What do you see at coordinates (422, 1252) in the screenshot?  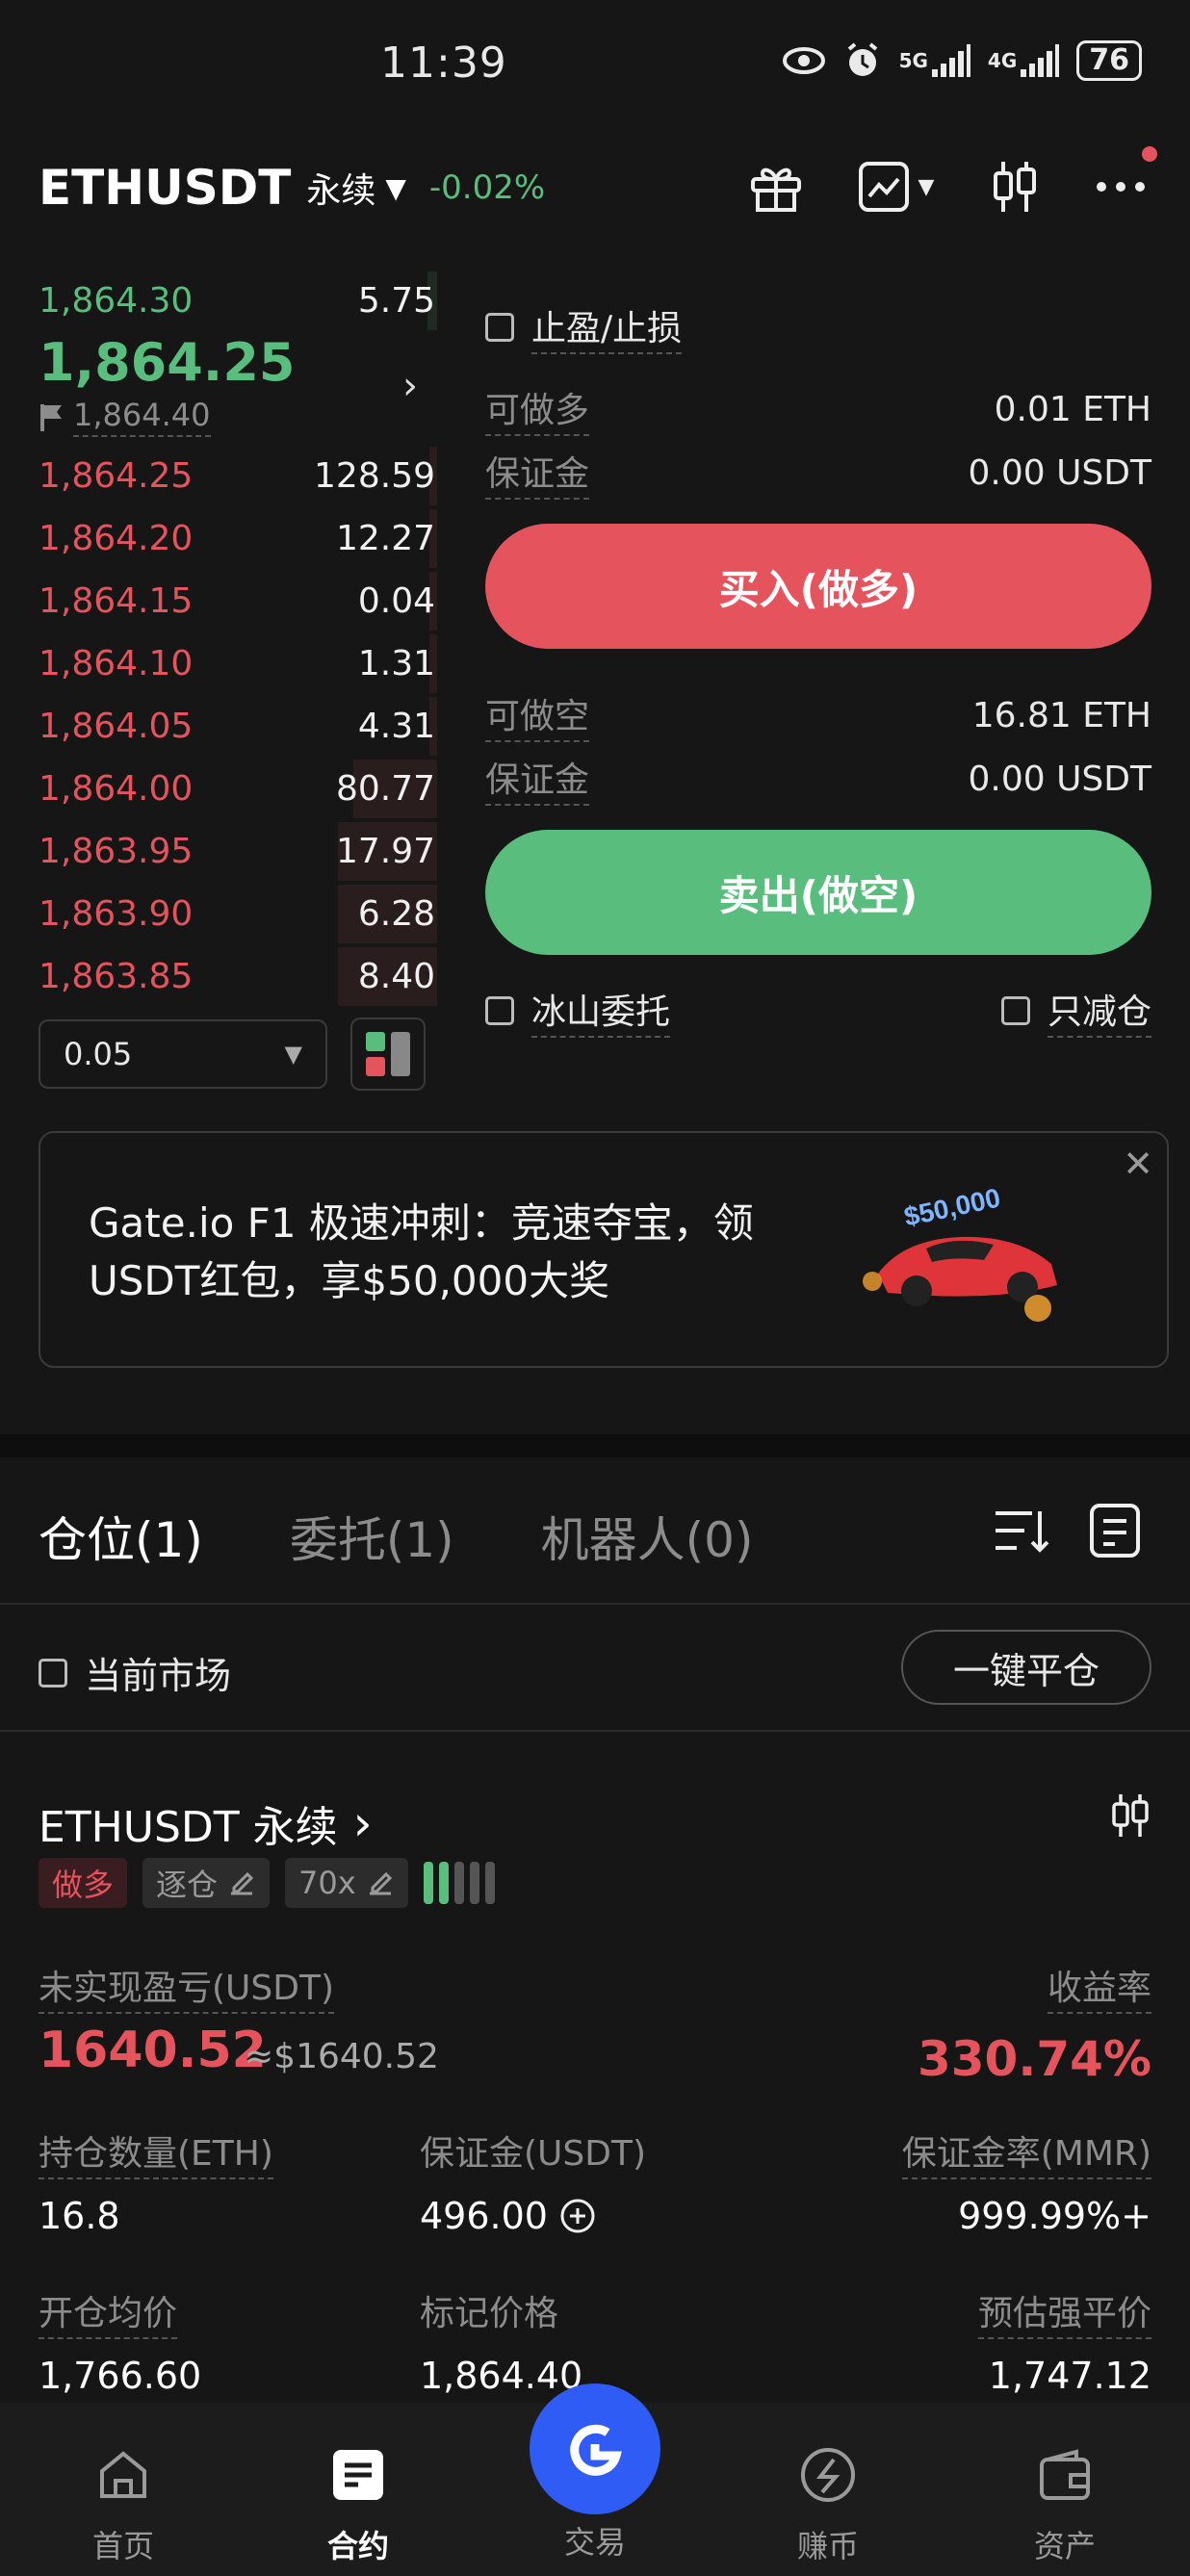 I see `promo-text: Gate.io F1 极速冲刺：竞速夺宝，领USDT红包，享$50,000大奖` at bounding box center [422, 1252].